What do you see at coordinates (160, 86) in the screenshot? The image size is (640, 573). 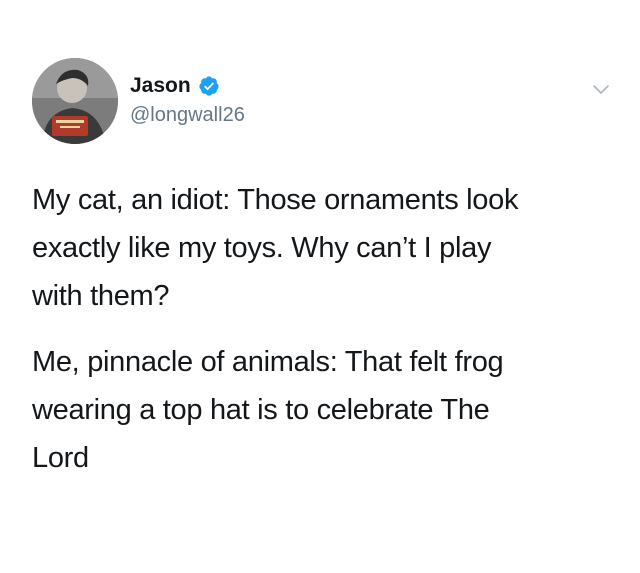 I see `author-display-name: Jason` at bounding box center [160, 86].